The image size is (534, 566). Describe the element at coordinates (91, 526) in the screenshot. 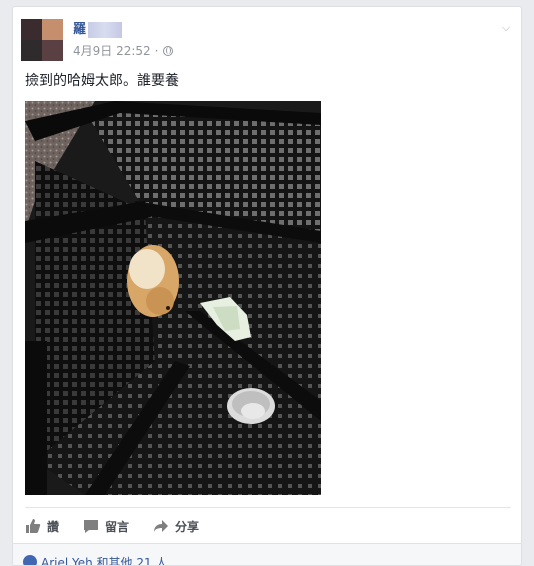

I see `speech-bubble-icon` at that location.